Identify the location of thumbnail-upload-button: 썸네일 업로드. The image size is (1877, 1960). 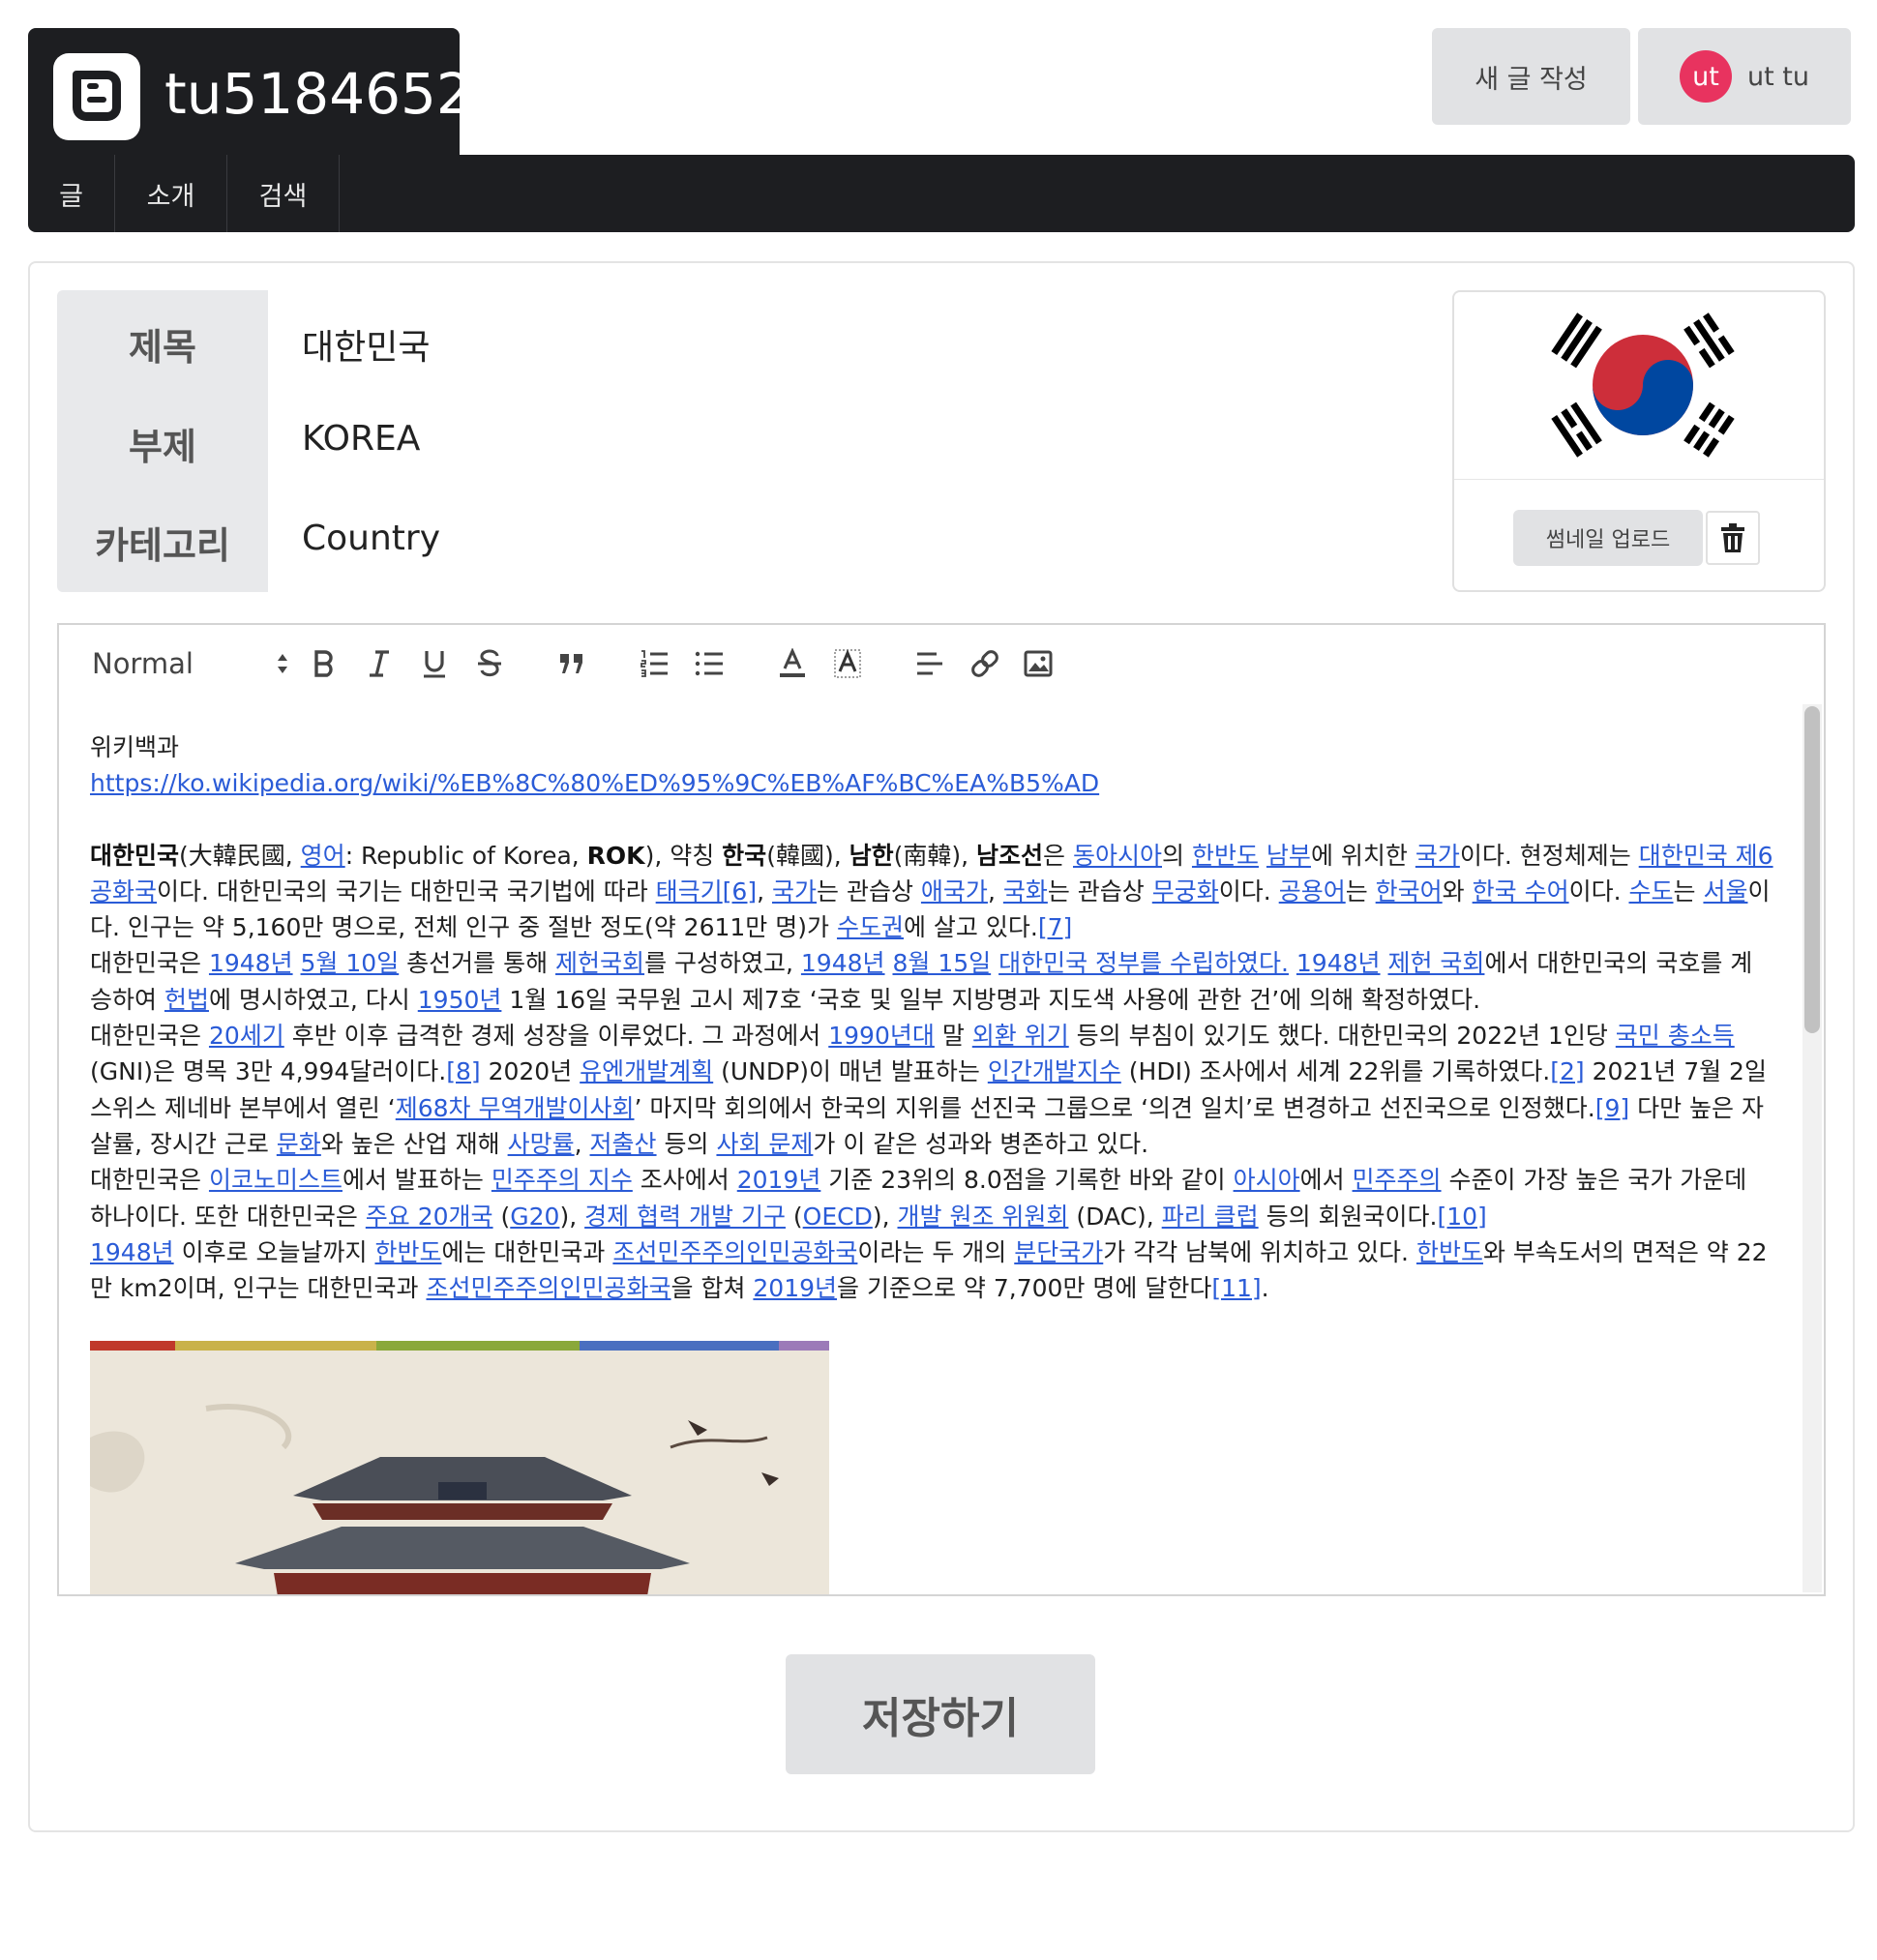
(1608, 538).